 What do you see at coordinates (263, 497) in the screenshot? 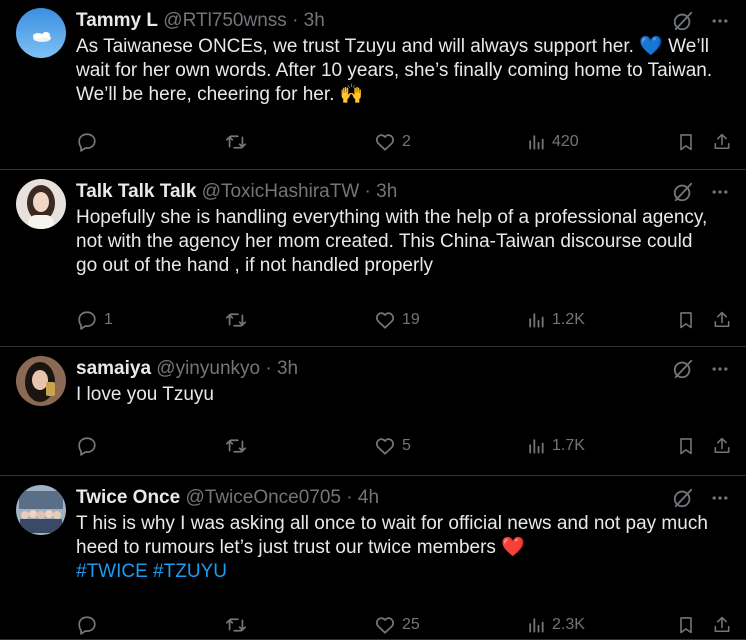
I see `username: @TwiceOnce0705` at bounding box center [263, 497].